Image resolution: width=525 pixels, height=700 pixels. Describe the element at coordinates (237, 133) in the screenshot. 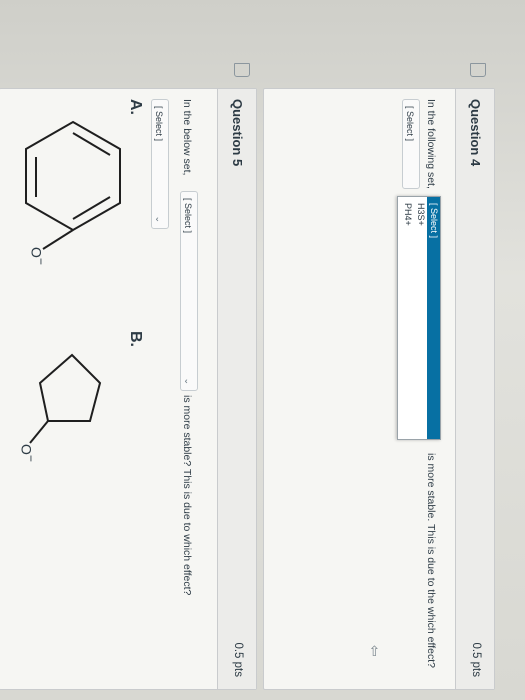

I see `question-5-title: Question 5` at that location.